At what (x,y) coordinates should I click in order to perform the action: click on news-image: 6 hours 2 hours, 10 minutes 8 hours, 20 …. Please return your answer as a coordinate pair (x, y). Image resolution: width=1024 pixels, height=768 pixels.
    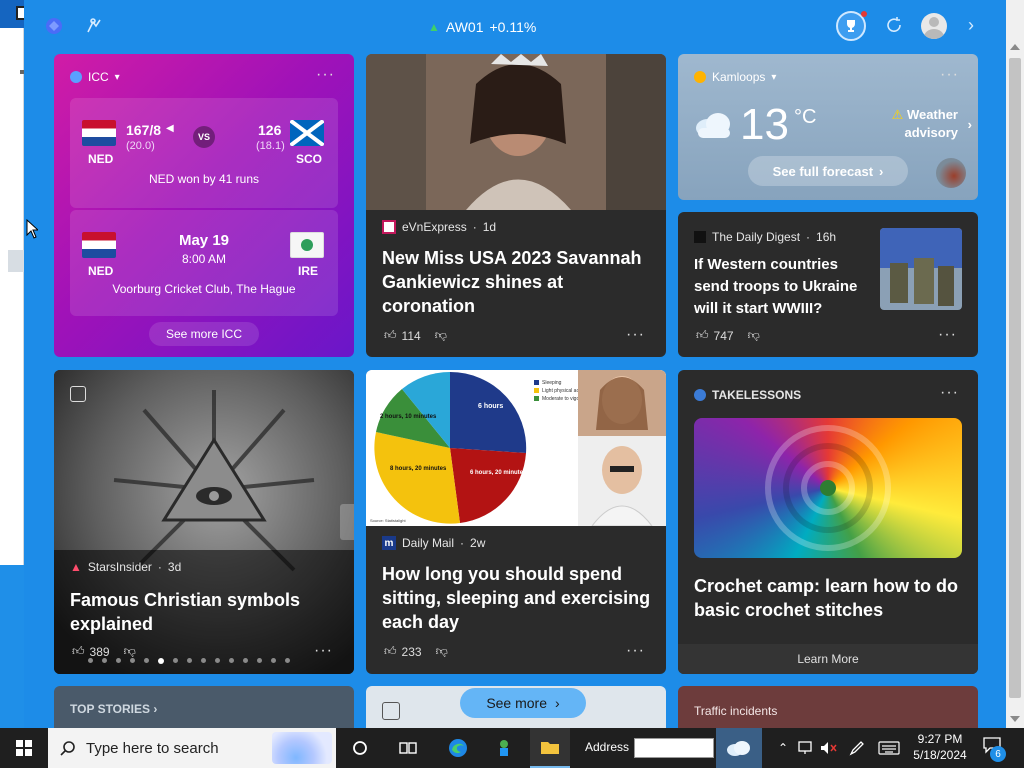
    Looking at the image, I should click on (516, 448).